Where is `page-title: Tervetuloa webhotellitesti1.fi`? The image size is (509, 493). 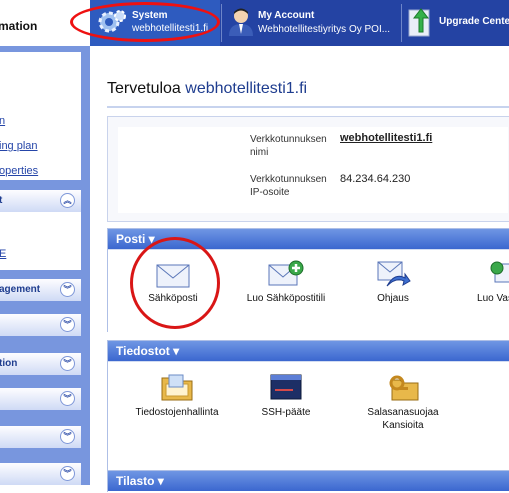
page-title: Tervetuloa webhotellitesti1.fi is located at coordinates (207, 89).